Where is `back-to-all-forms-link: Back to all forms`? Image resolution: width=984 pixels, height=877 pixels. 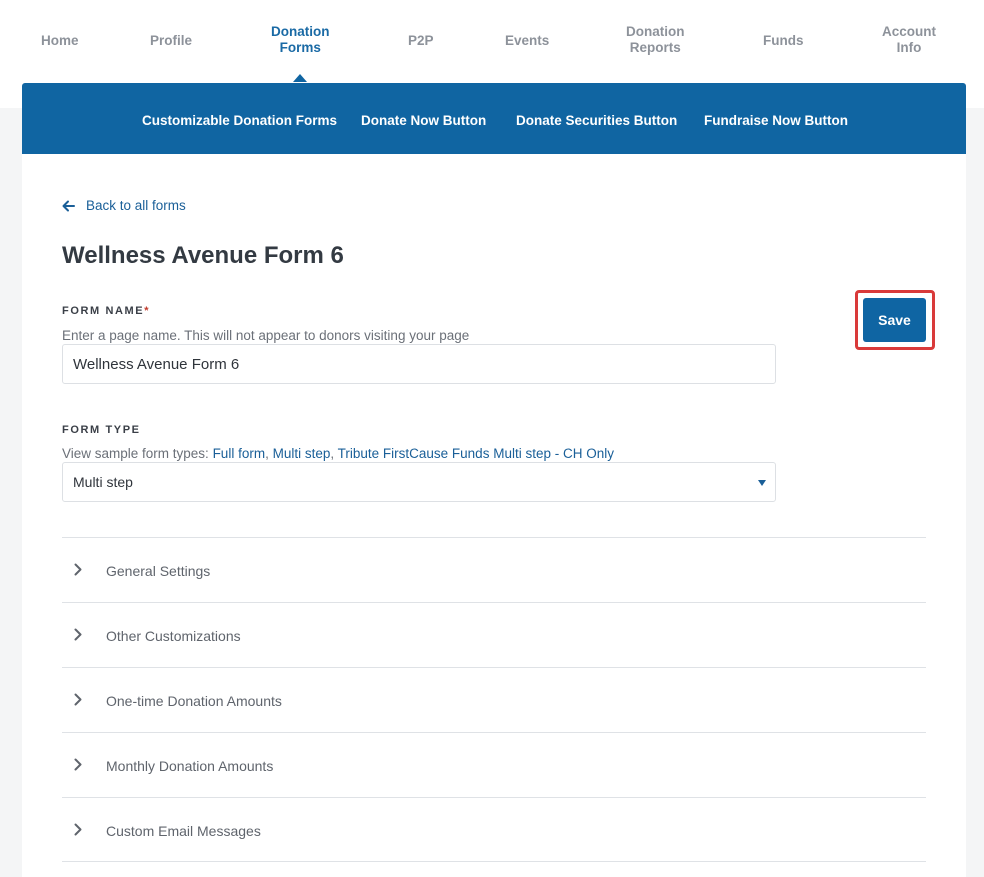 back-to-all-forms-link: Back to all forms is located at coordinates (124, 205).